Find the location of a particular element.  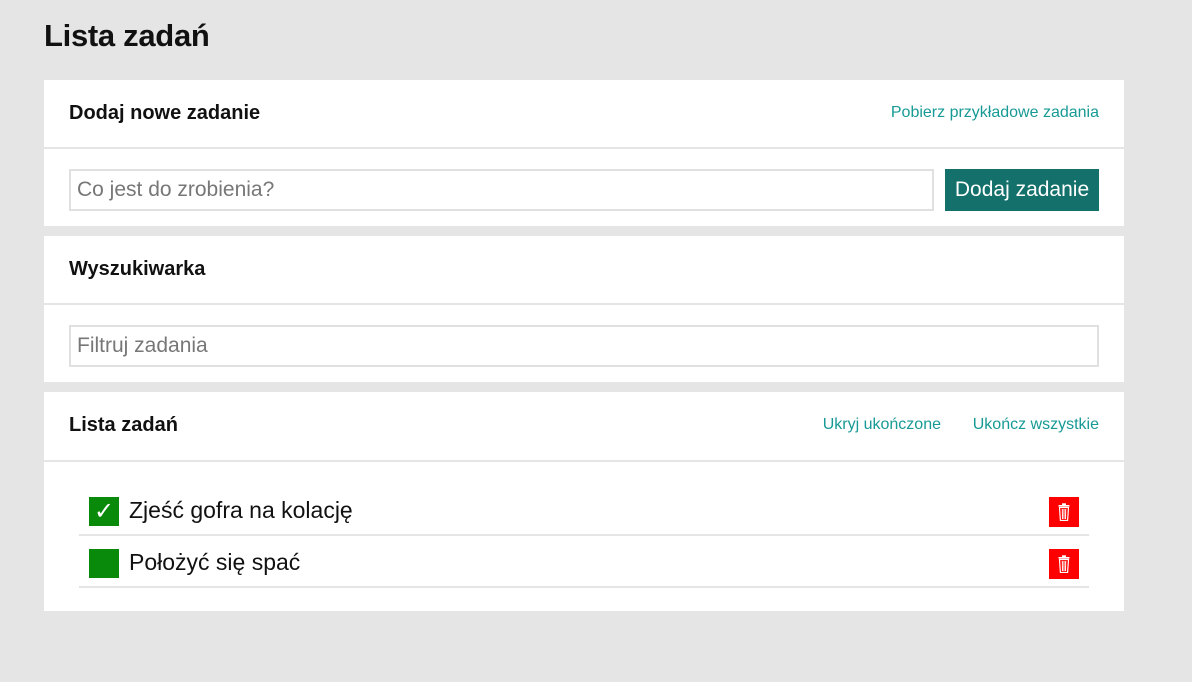

task-checkbox: ✓ is located at coordinates (104, 511).